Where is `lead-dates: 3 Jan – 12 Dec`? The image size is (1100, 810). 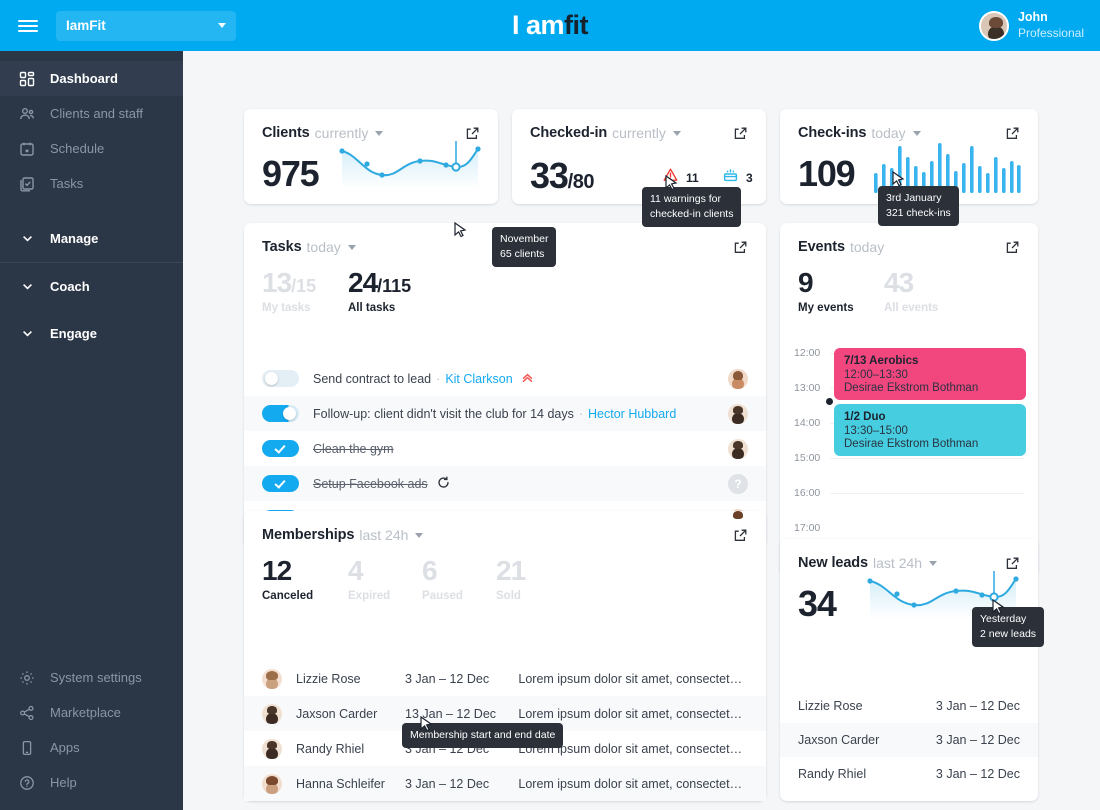
lead-dates: 3 Jan – 12 Dec is located at coordinates (977, 740).